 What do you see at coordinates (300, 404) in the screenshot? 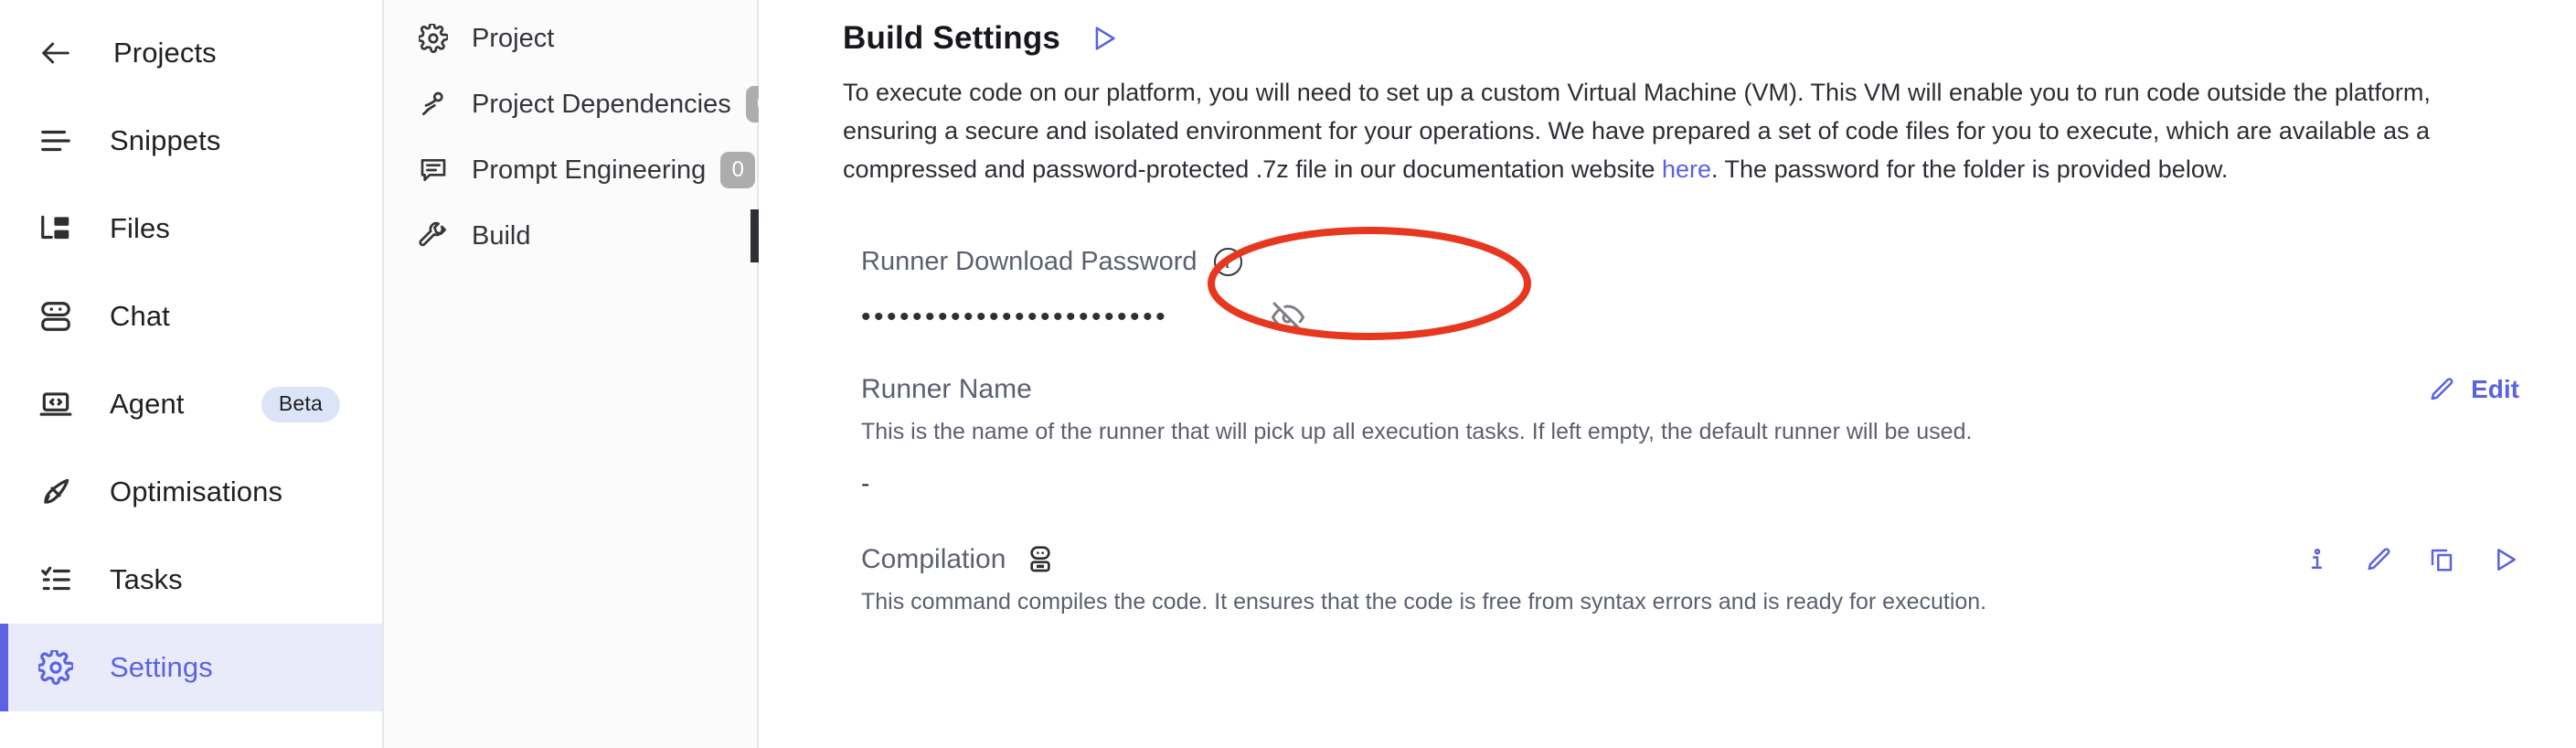
I see `beta-badge: Beta` at bounding box center [300, 404].